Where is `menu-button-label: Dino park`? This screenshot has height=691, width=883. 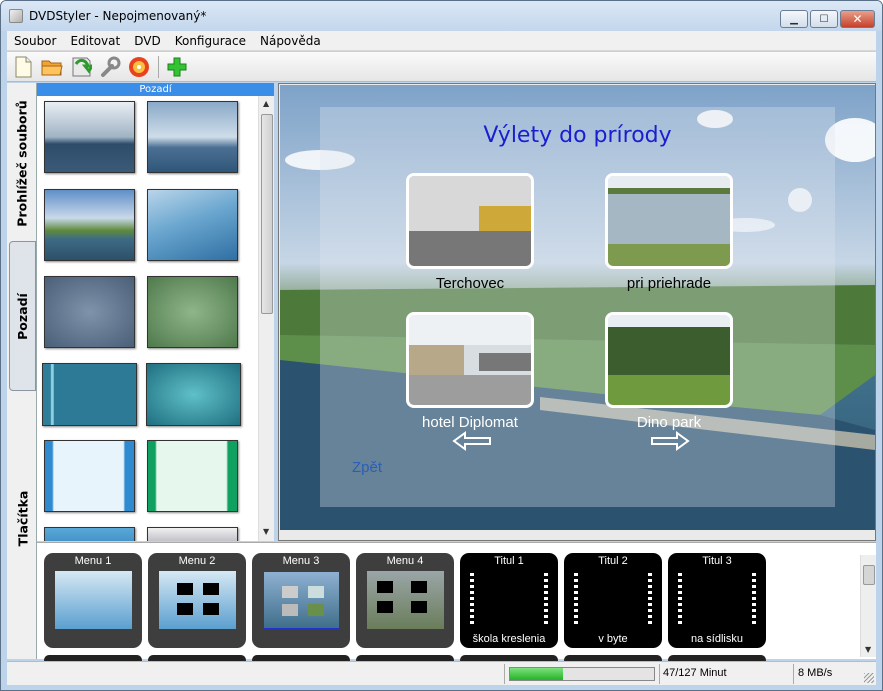 menu-button-label: Dino park is located at coordinates (669, 422).